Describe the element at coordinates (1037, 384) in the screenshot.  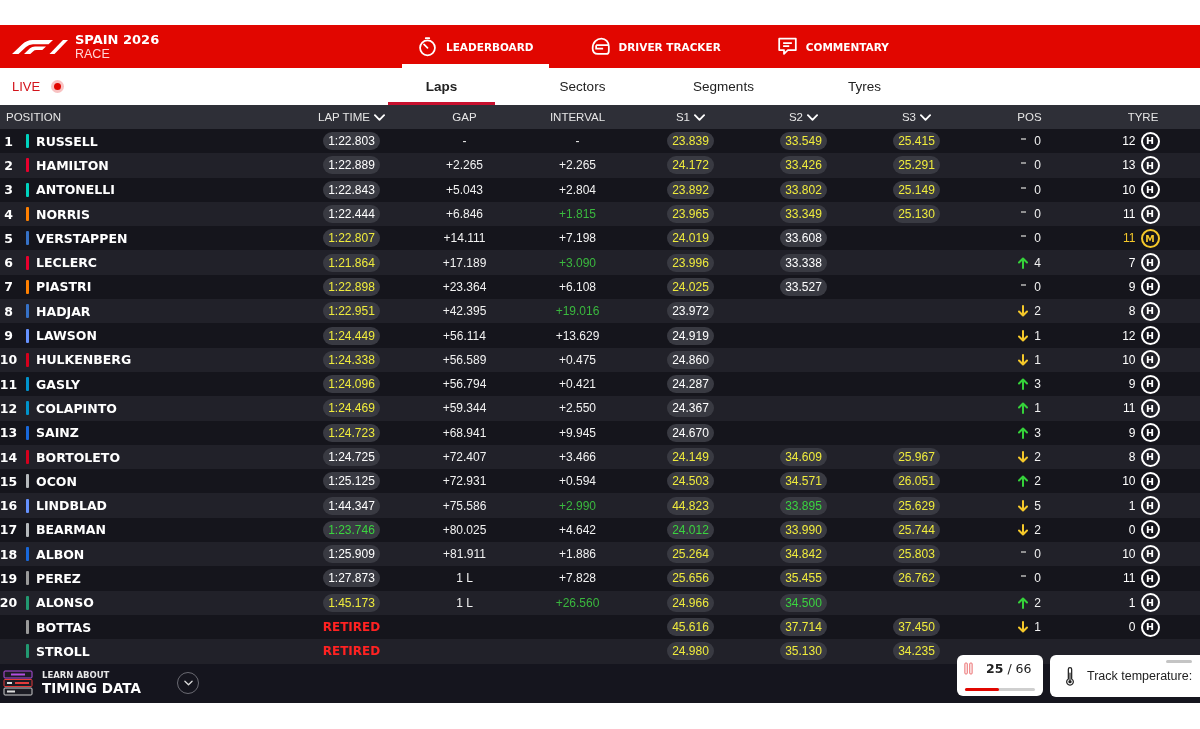
I see `position-change: 3` at that location.